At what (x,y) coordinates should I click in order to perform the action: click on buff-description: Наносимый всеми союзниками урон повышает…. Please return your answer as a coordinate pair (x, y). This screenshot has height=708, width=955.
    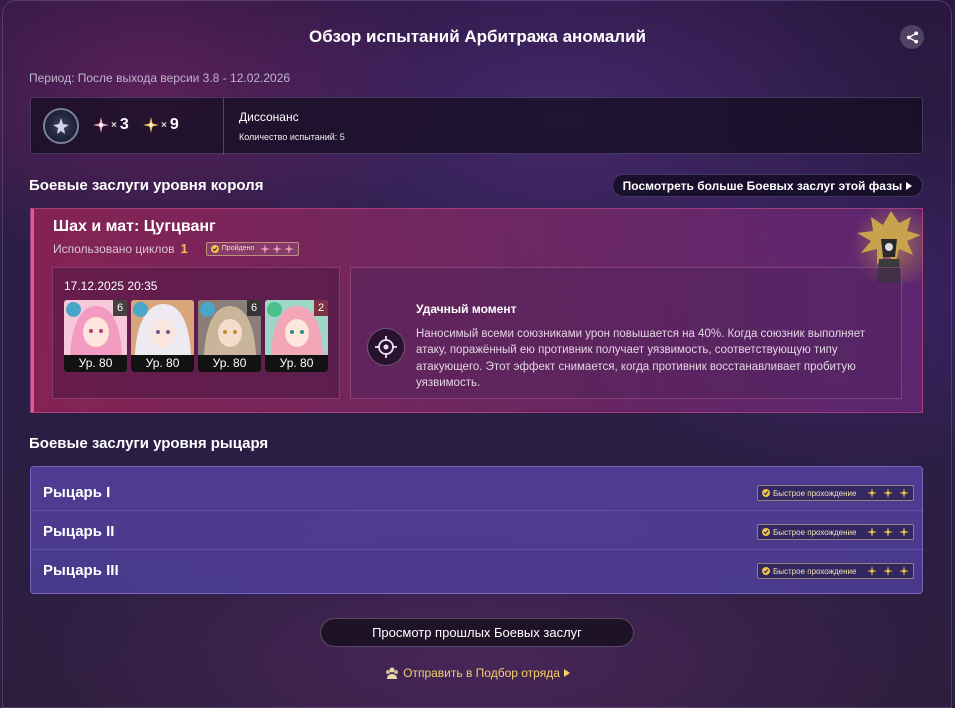
    Looking at the image, I should click on (641, 358).